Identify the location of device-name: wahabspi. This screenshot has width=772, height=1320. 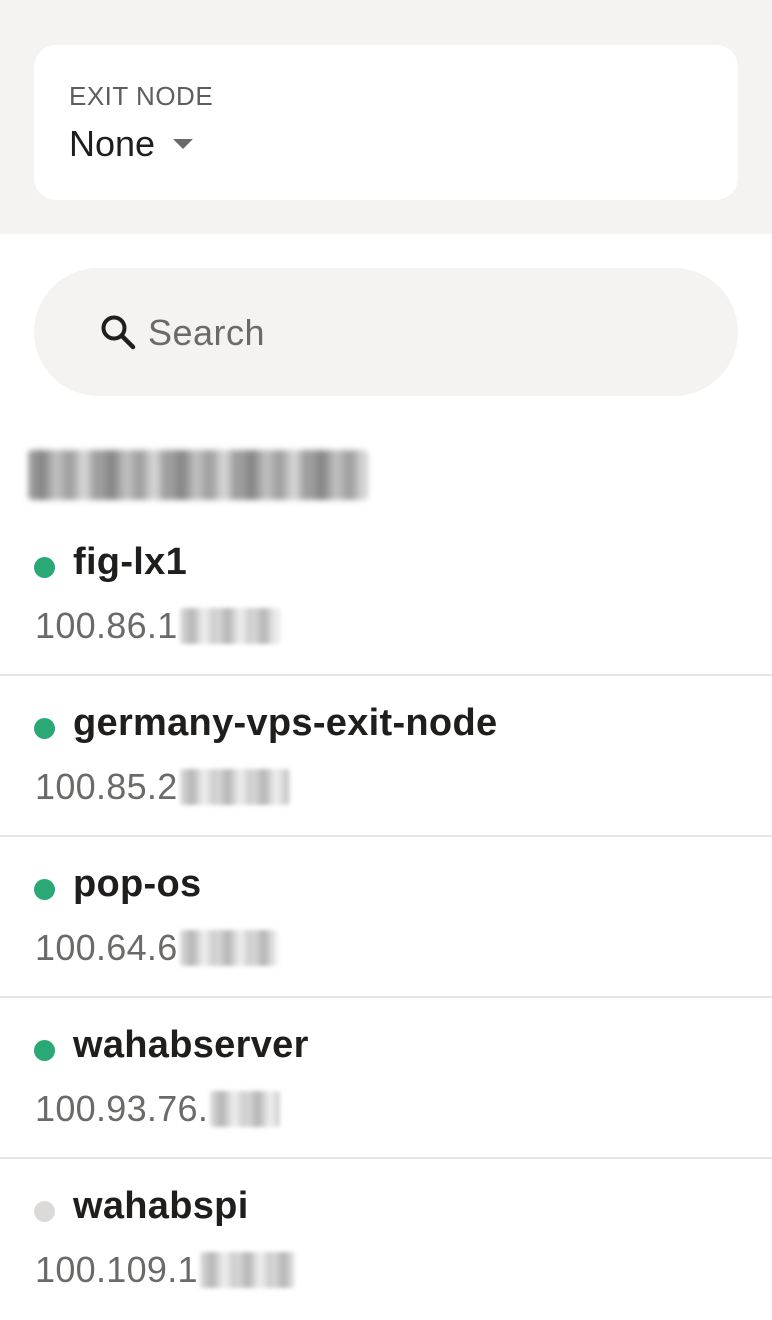
(161, 1206).